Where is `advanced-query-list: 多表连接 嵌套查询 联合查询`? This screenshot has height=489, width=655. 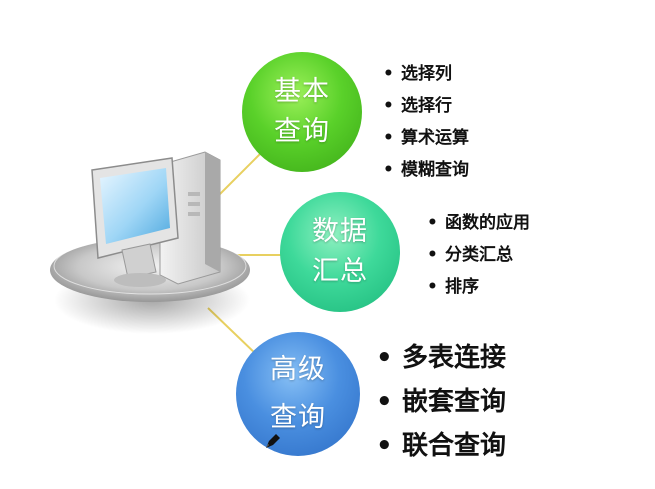 advanced-query-list: 多表连接 嵌套查询 联合查询 is located at coordinates (441, 402).